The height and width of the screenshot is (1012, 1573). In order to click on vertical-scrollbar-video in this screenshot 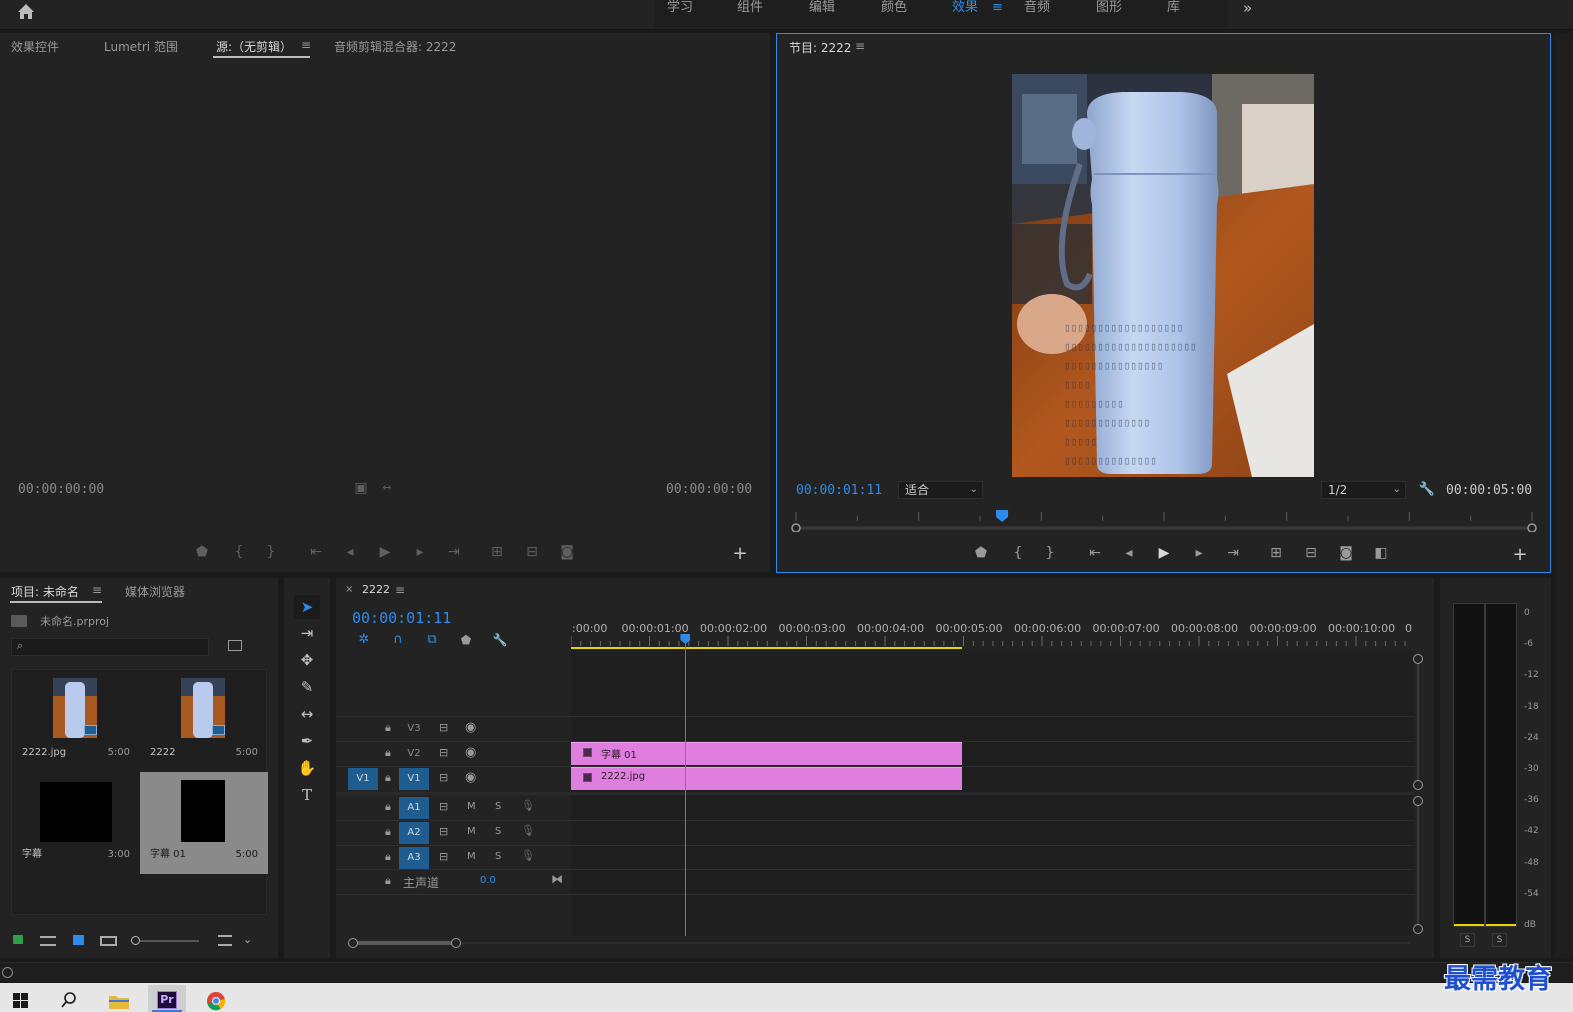, I will do `click(1418, 722)`.